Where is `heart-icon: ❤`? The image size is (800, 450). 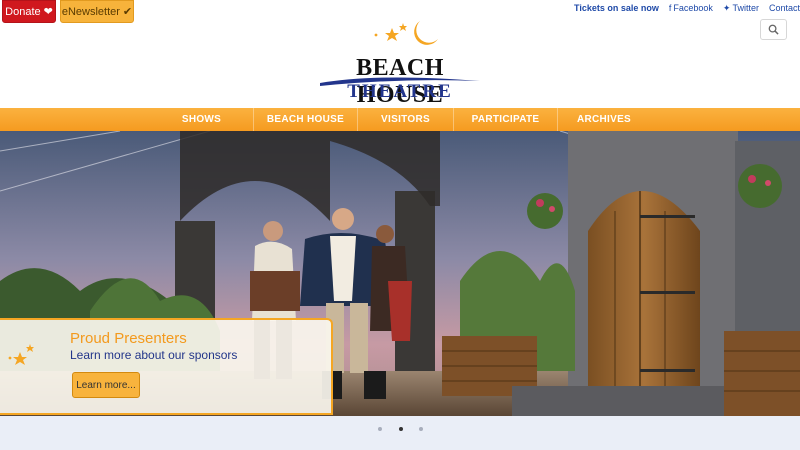
heart-icon: ❤ is located at coordinates (48, 12).